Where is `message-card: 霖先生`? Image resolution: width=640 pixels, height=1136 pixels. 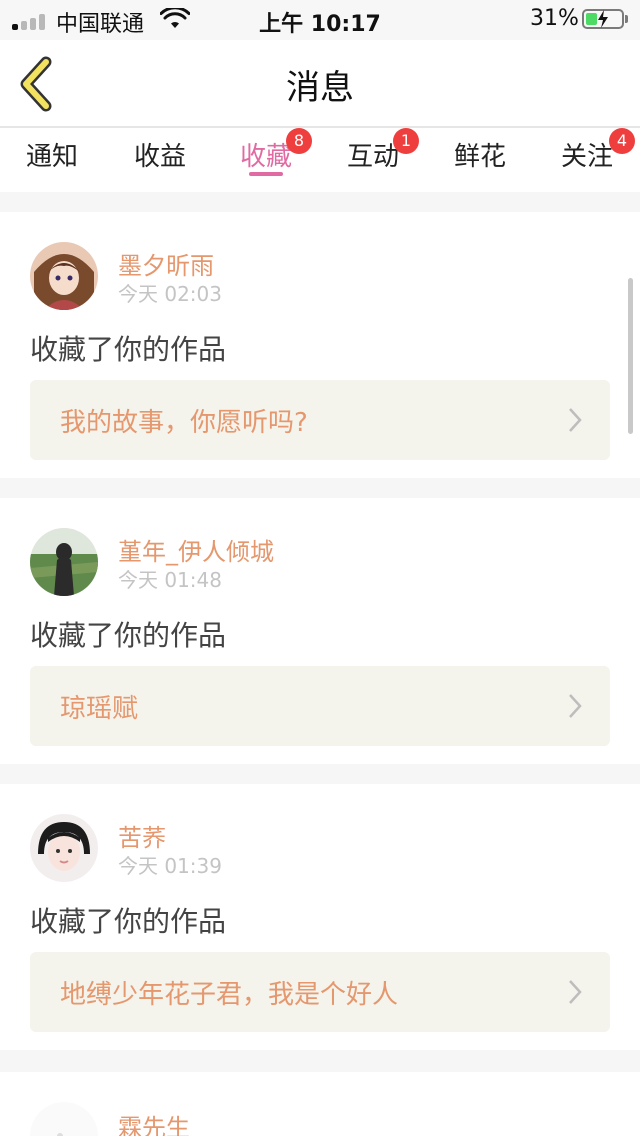
message-card: 霖先生 is located at coordinates (320, 1104).